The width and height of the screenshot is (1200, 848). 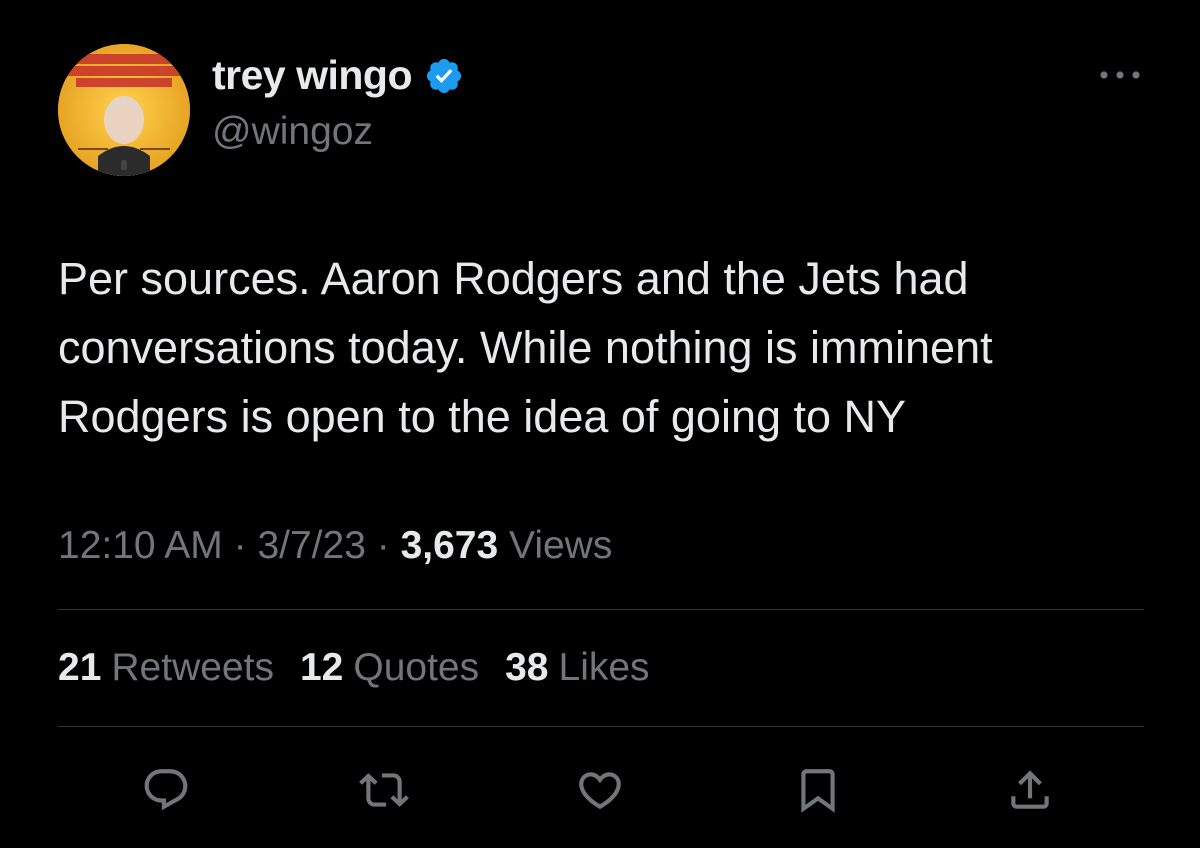 I want to click on more-options-button, so click(x=1120, y=75).